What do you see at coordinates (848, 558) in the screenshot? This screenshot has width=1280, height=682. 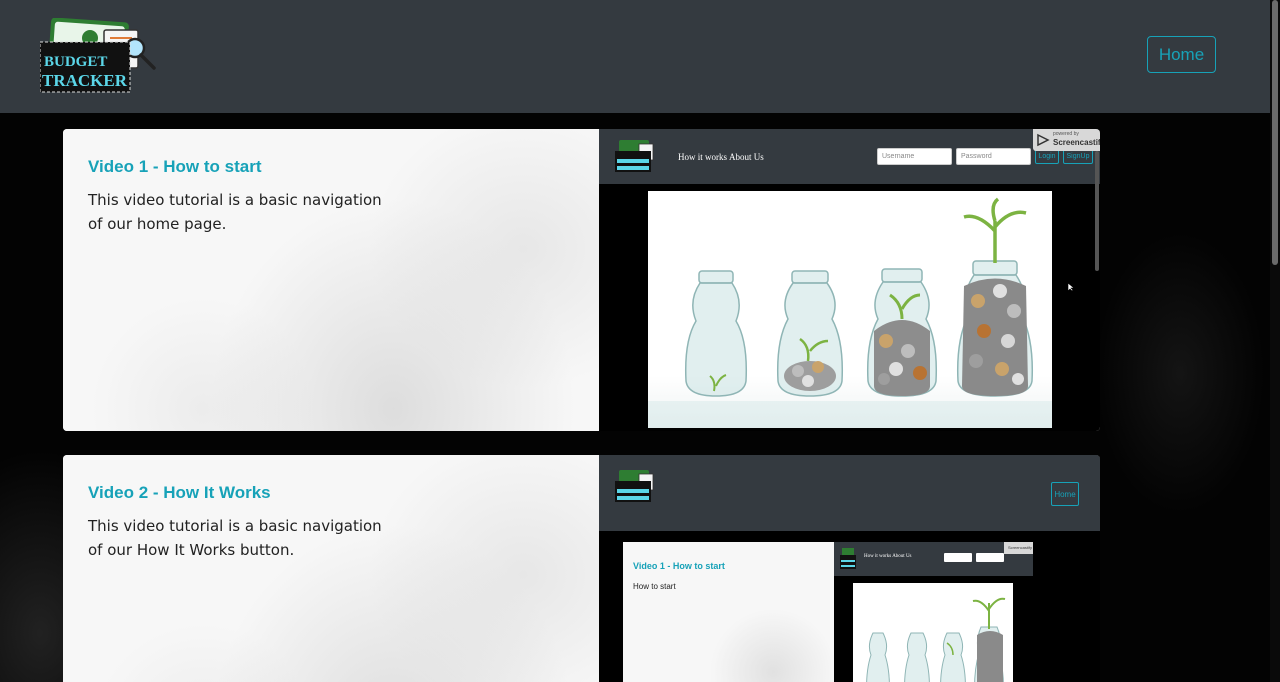 I see `nested-logo` at bounding box center [848, 558].